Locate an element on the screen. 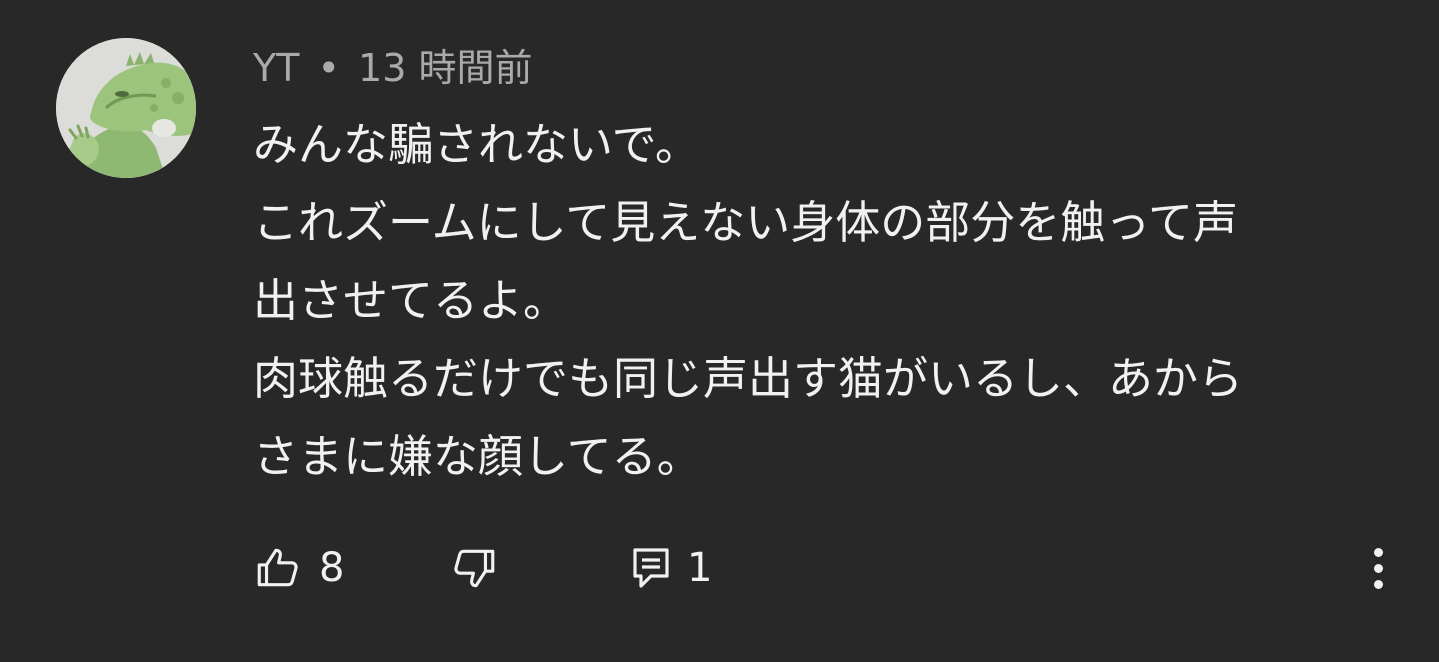 Image resolution: width=1439 pixels, height=662 pixels. comment-line: 出させてるよ。 is located at coordinates (411, 300).